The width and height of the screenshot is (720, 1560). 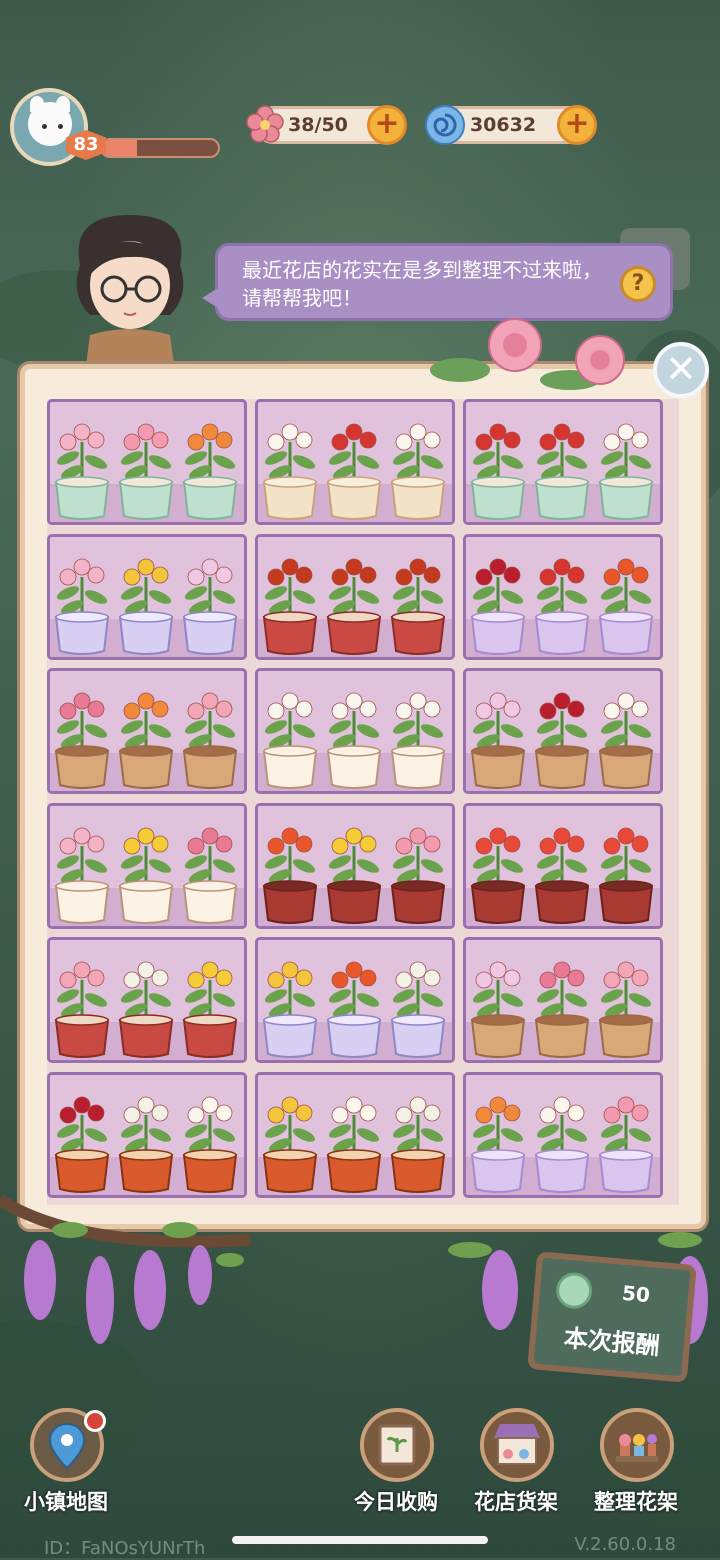 What do you see at coordinates (360, 1540) in the screenshot?
I see `home-indicator` at bounding box center [360, 1540].